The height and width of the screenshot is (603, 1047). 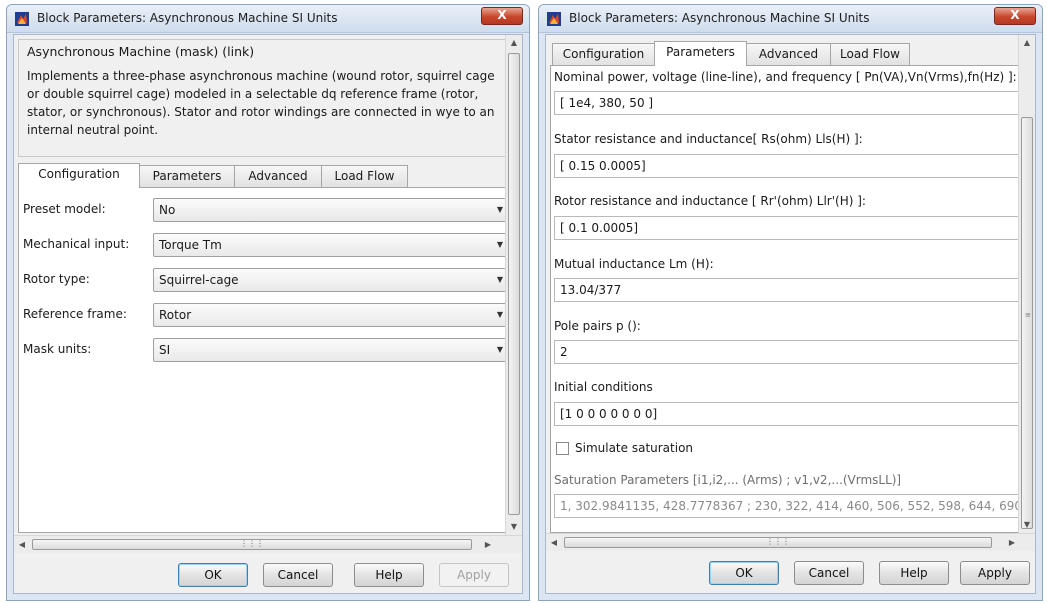 What do you see at coordinates (330, 245) in the screenshot?
I see `mechanical-input-dropdown: Torque Tm ▼` at bounding box center [330, 245].